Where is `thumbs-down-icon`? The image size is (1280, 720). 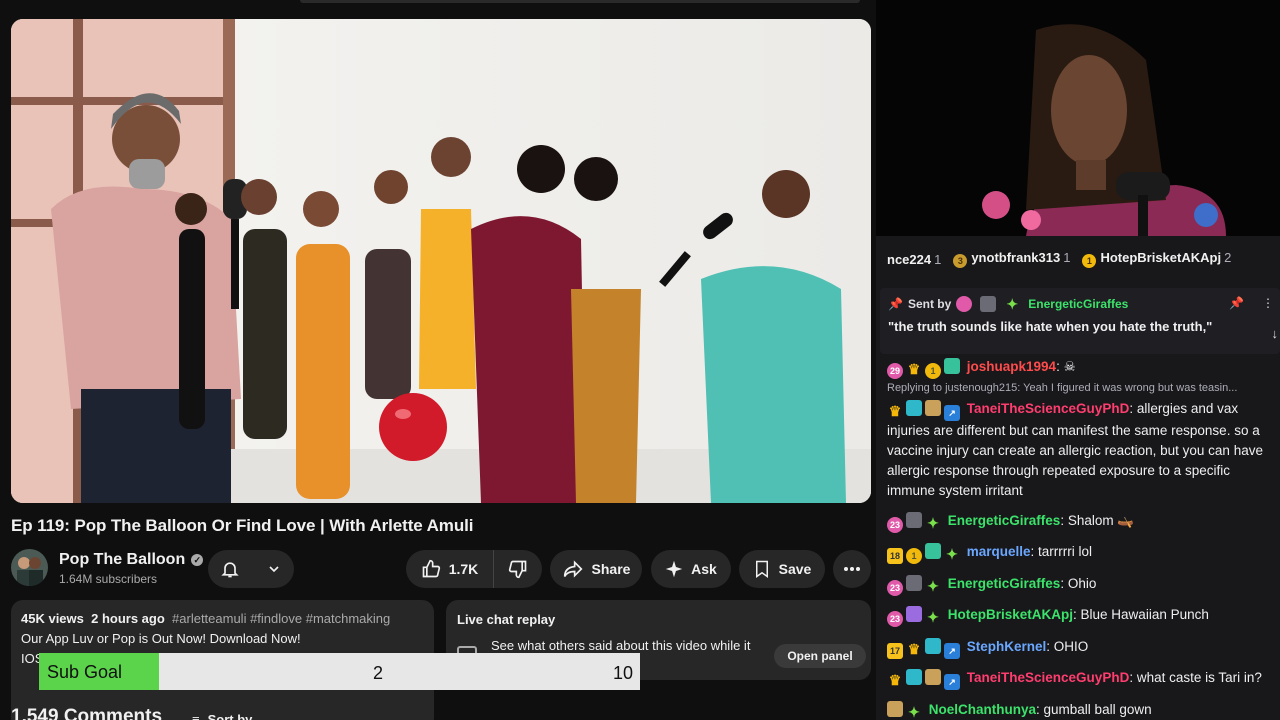
thumbs-down-icon is located at coordinates (518, 569).